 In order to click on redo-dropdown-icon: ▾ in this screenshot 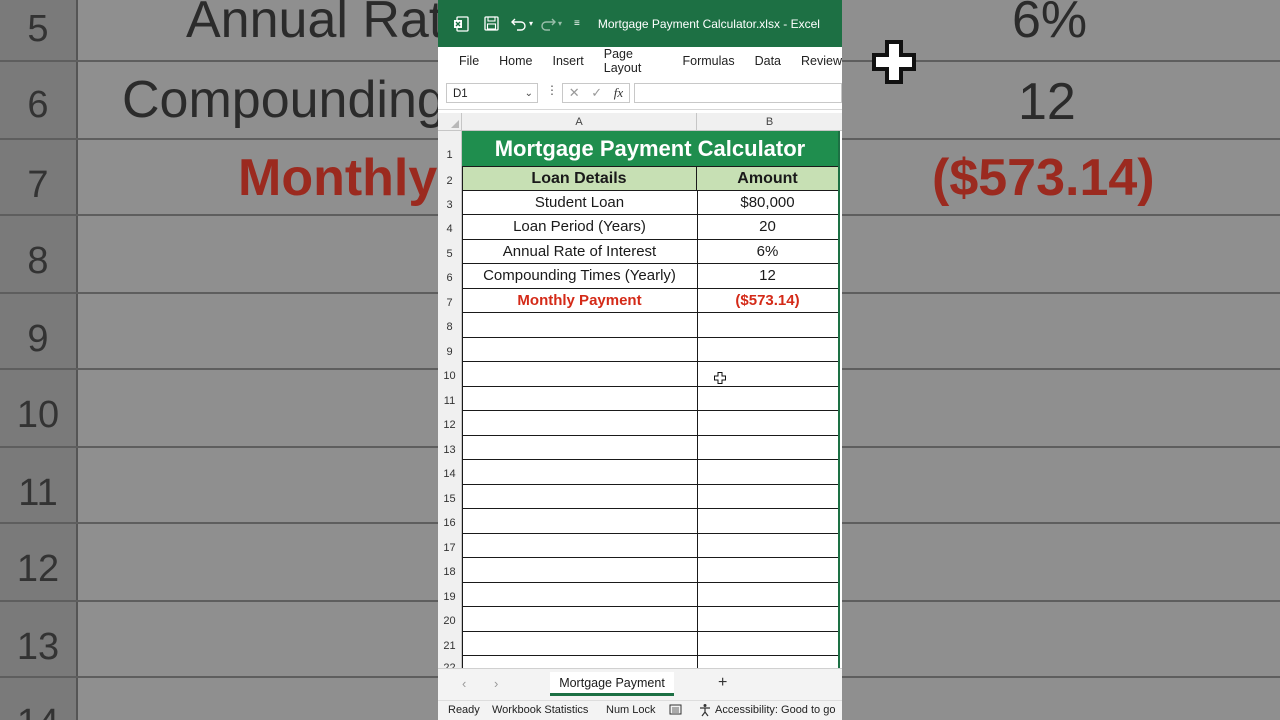, I will do `click(560, 23)`.